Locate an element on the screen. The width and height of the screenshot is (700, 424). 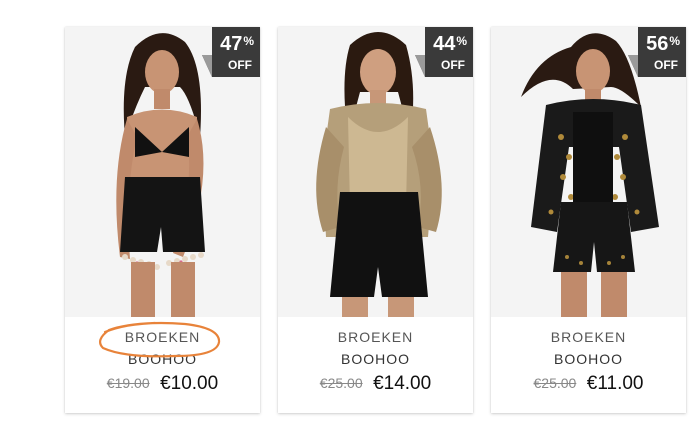
price-row: €25.00 €11.00 is located at coordinates (588, 384).